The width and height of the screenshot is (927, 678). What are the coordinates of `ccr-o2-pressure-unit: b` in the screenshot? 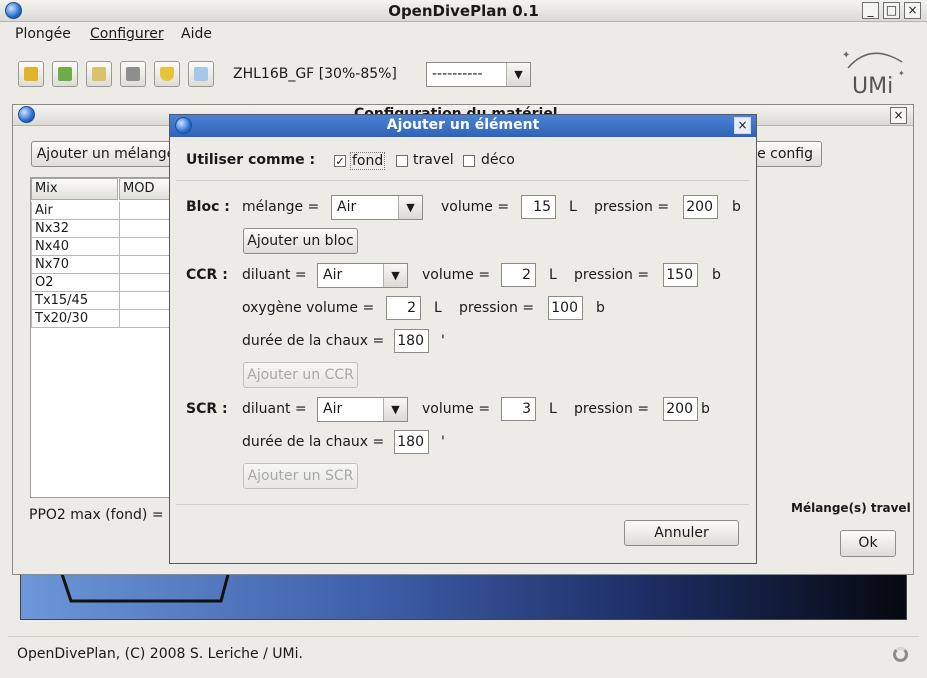 It's located at (600, 308).